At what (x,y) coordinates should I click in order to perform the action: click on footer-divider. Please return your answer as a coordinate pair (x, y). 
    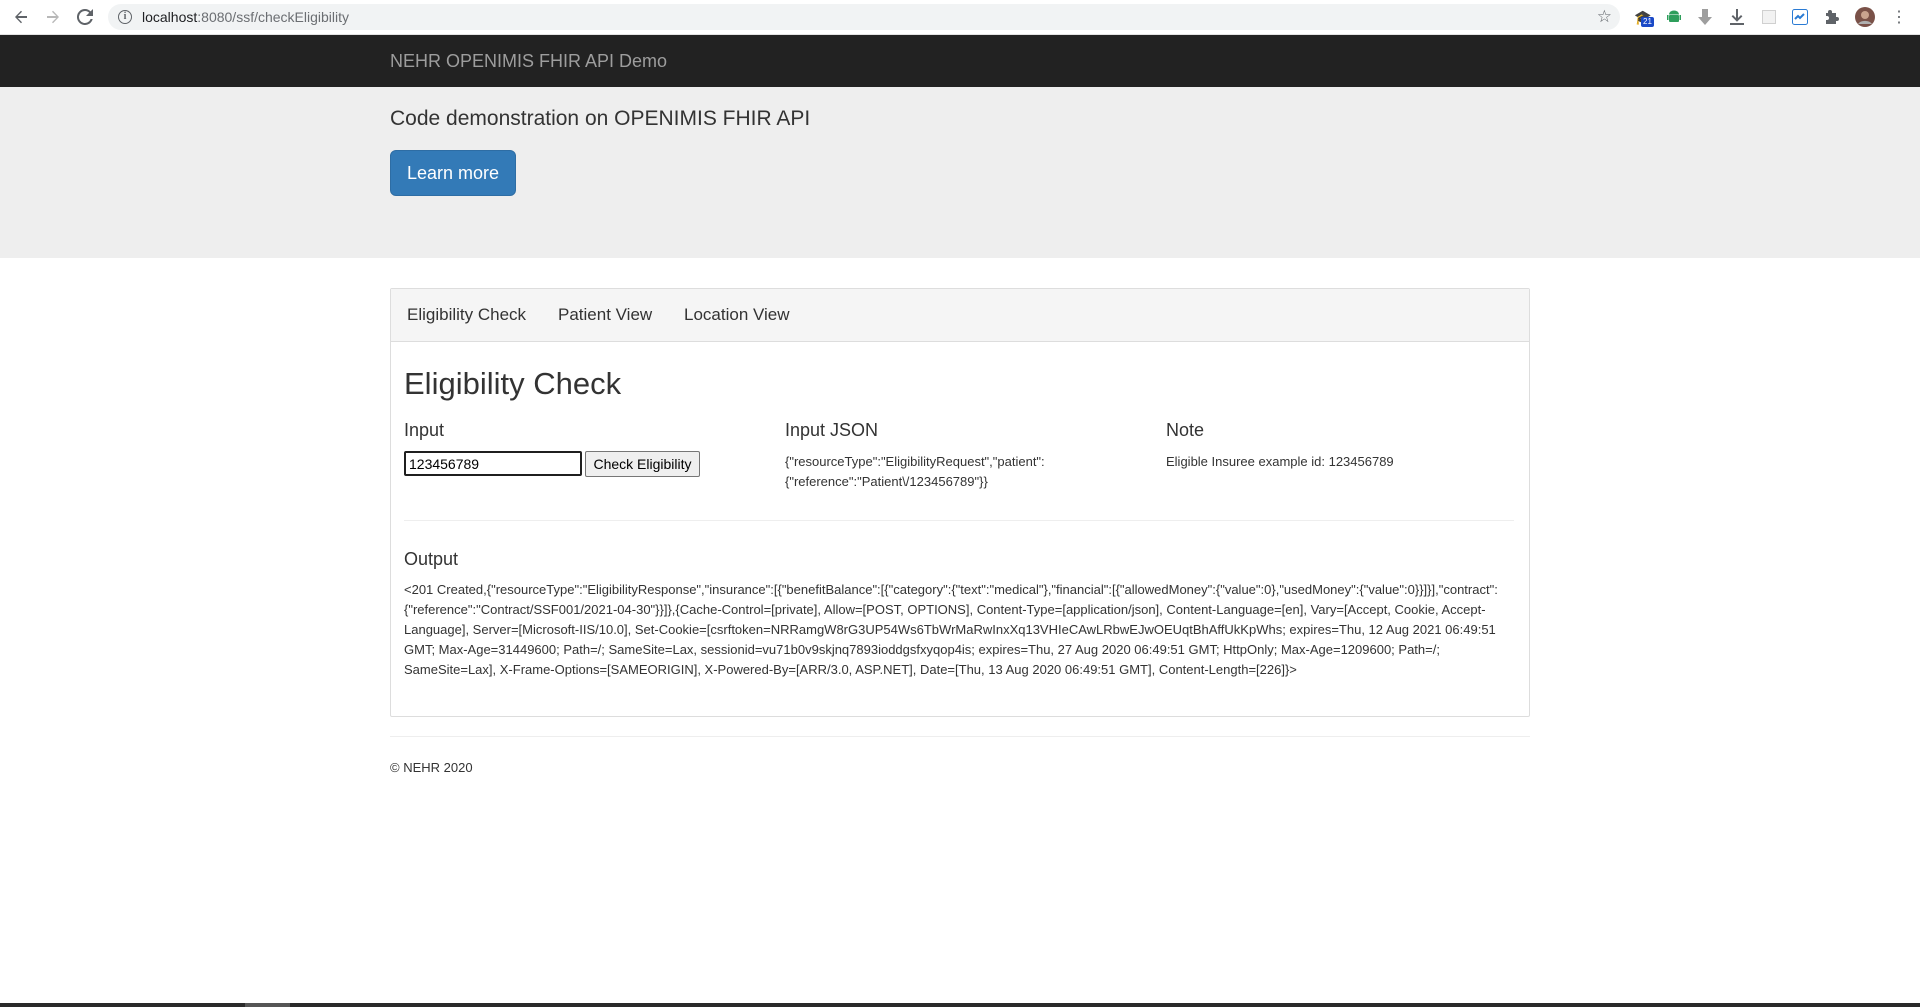
    Looking at the image, I should click on (960, 736).